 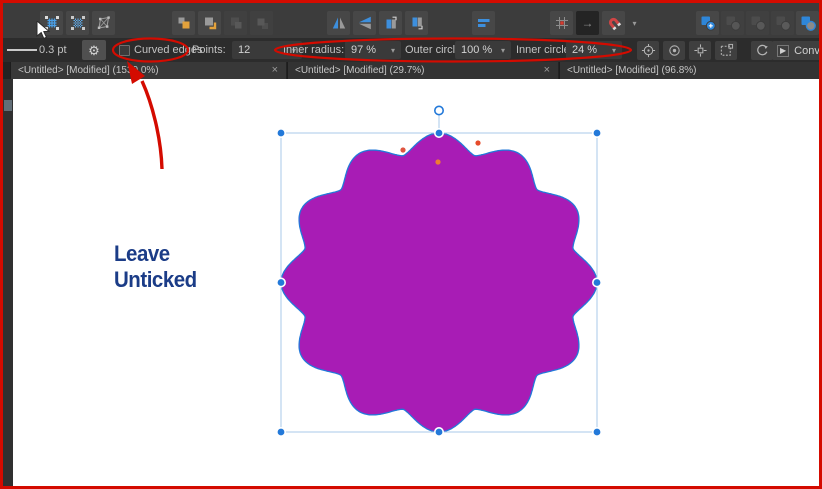 What do you see at coordinates (94, 50) in the screenshot?
I see `gear-icon: ⚙` at bounding box center [94, 50].